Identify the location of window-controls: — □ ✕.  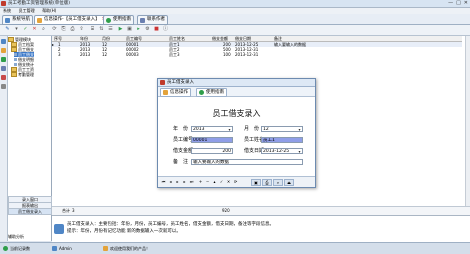
(458, 3).